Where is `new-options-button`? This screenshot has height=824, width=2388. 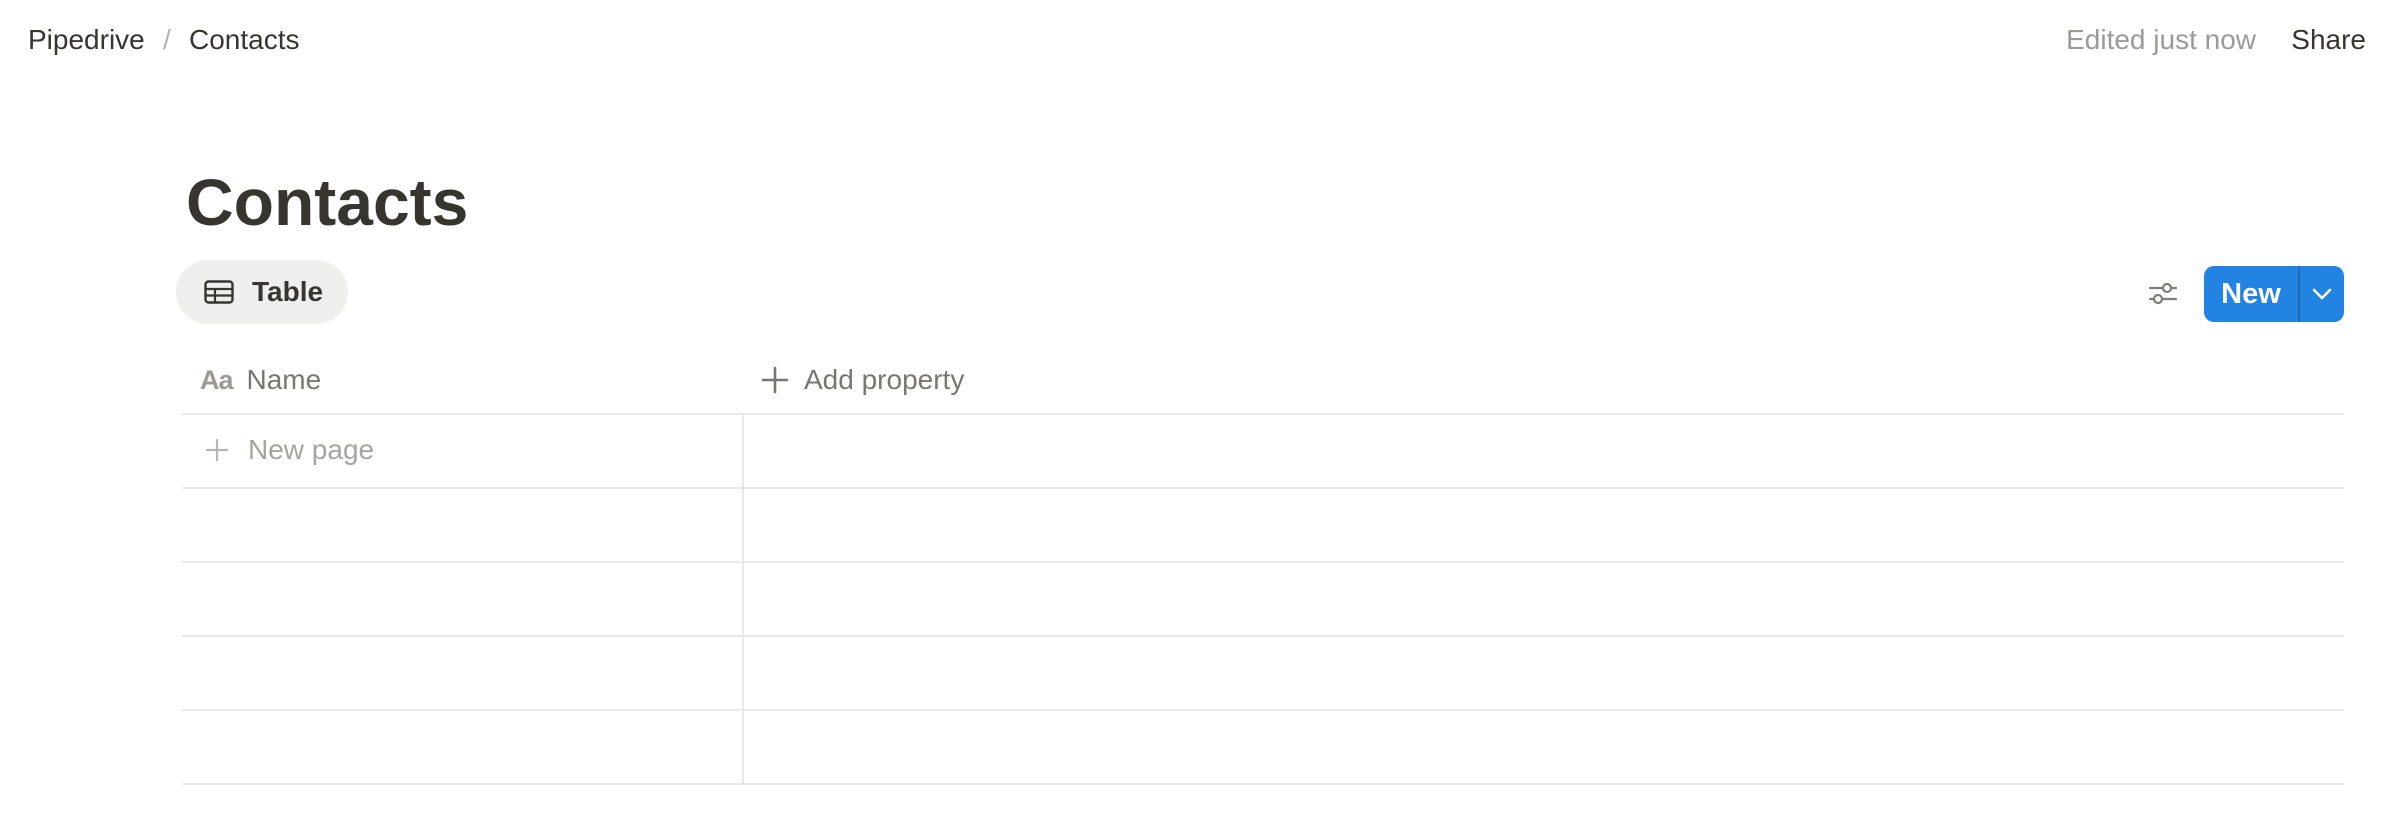
new-options-button is located at coordinates (2322, 294).